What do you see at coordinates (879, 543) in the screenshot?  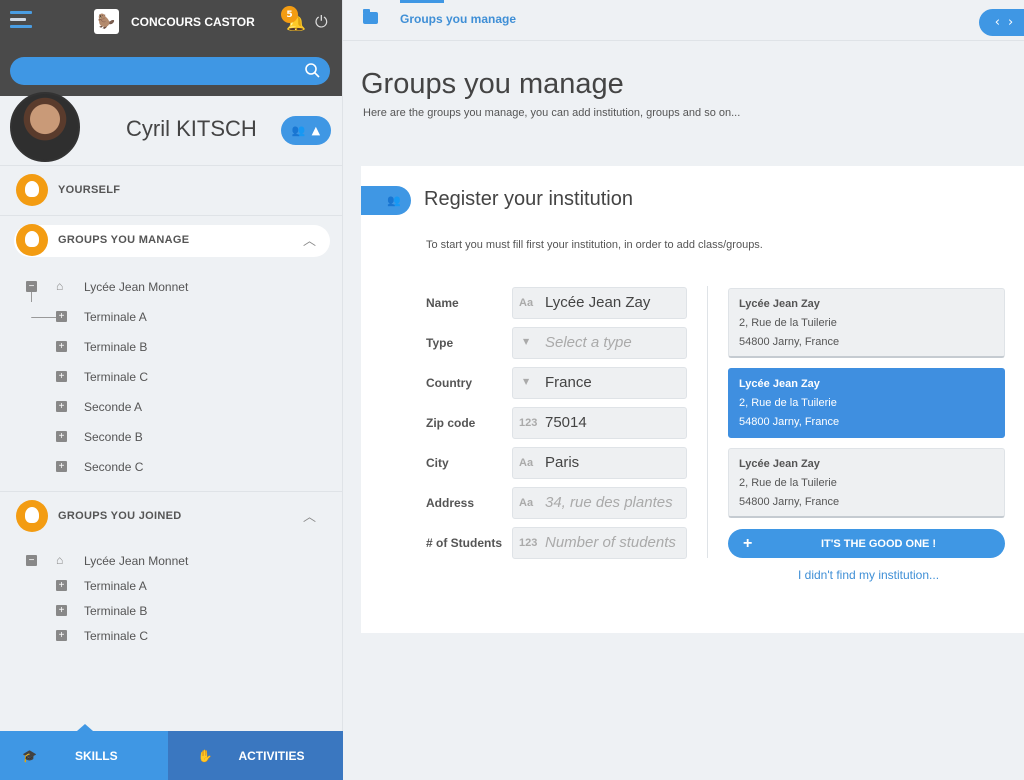 I see `button-label: IT'S THE GOOD ONE !` at bounding box center [879, 543].